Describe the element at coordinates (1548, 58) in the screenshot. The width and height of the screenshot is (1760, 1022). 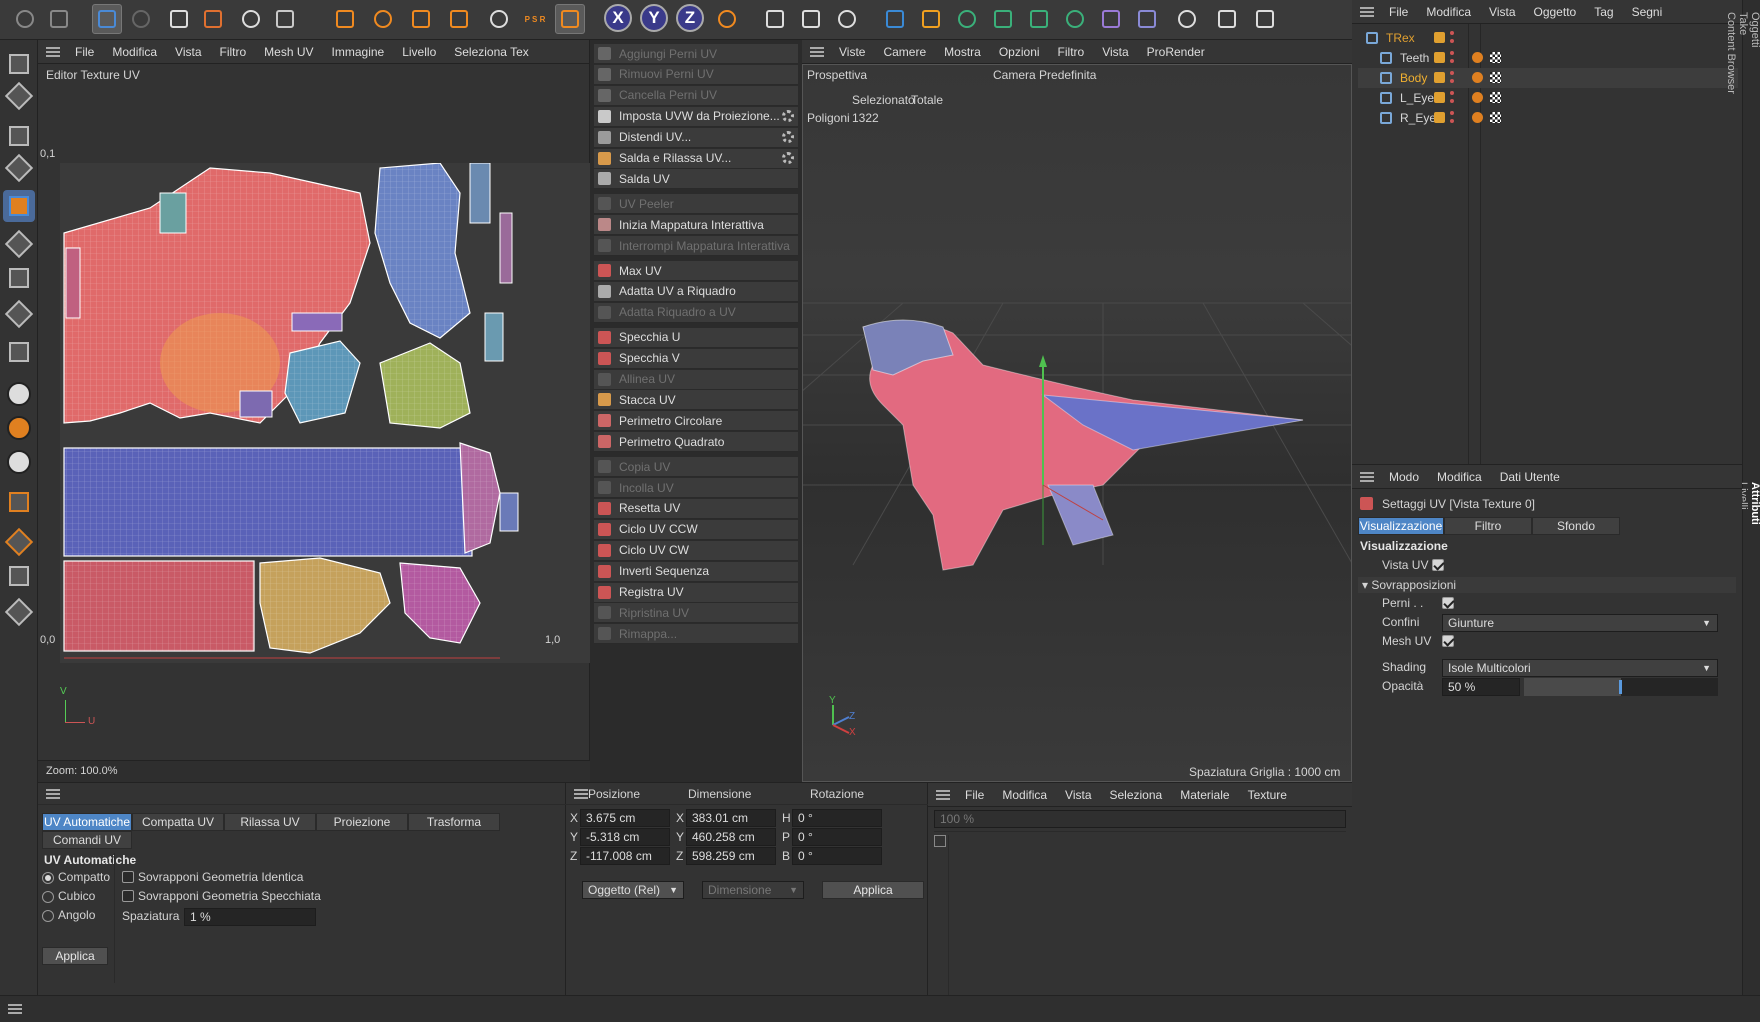
I see `object-row: Teeth` at that location.